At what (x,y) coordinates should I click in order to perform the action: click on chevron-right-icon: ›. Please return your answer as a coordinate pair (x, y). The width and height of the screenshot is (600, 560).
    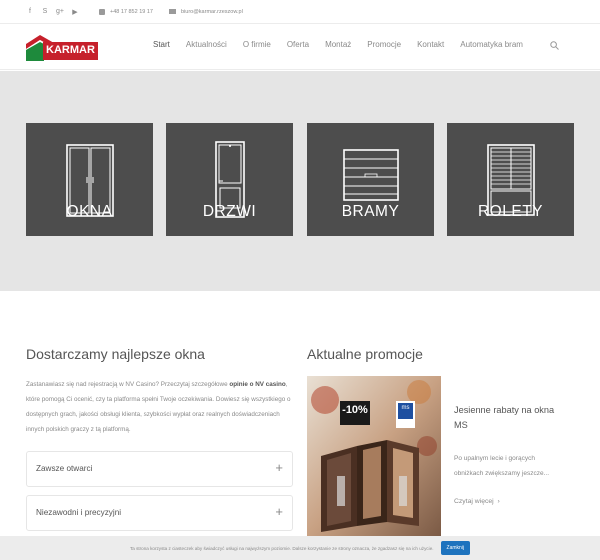
    Looking at the image, I should click on (498, 501).